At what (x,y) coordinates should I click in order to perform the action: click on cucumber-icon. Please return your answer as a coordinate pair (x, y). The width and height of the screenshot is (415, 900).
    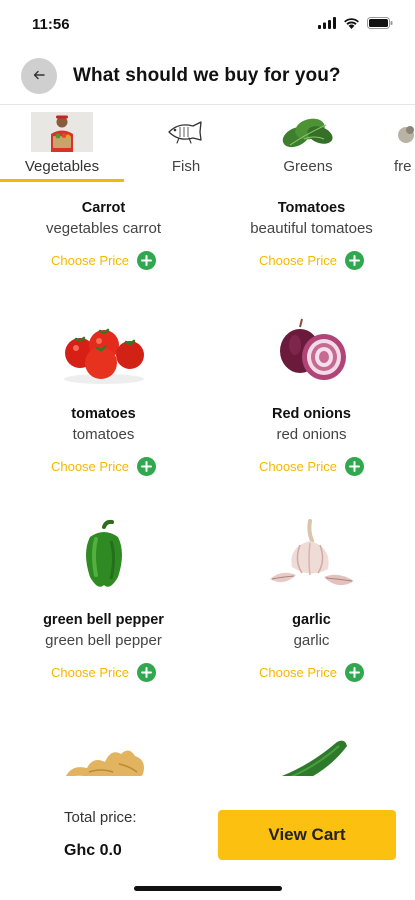
    Looking at the image, I should click on (312, 749).